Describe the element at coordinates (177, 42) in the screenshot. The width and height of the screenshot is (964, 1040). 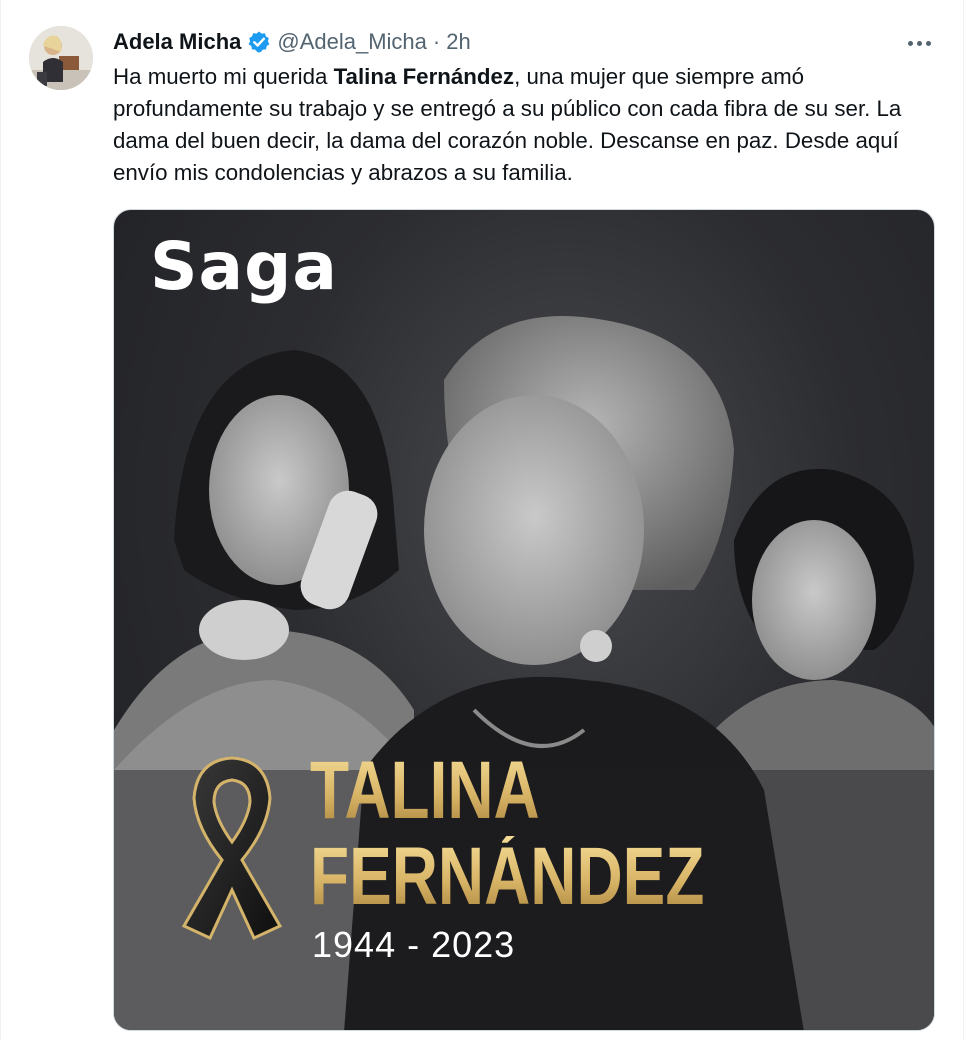
I see `display-name: Adela Micha` at that location.